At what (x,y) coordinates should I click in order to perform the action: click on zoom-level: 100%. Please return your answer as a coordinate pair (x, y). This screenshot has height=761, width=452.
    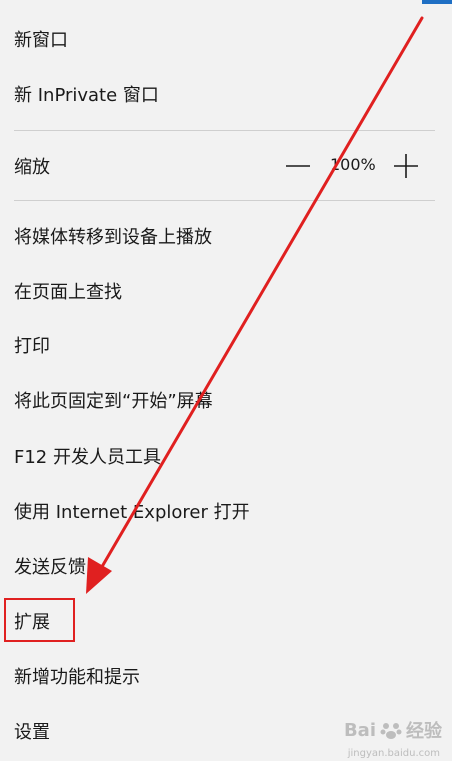
    Looking at the image, I should click on (353, 164).